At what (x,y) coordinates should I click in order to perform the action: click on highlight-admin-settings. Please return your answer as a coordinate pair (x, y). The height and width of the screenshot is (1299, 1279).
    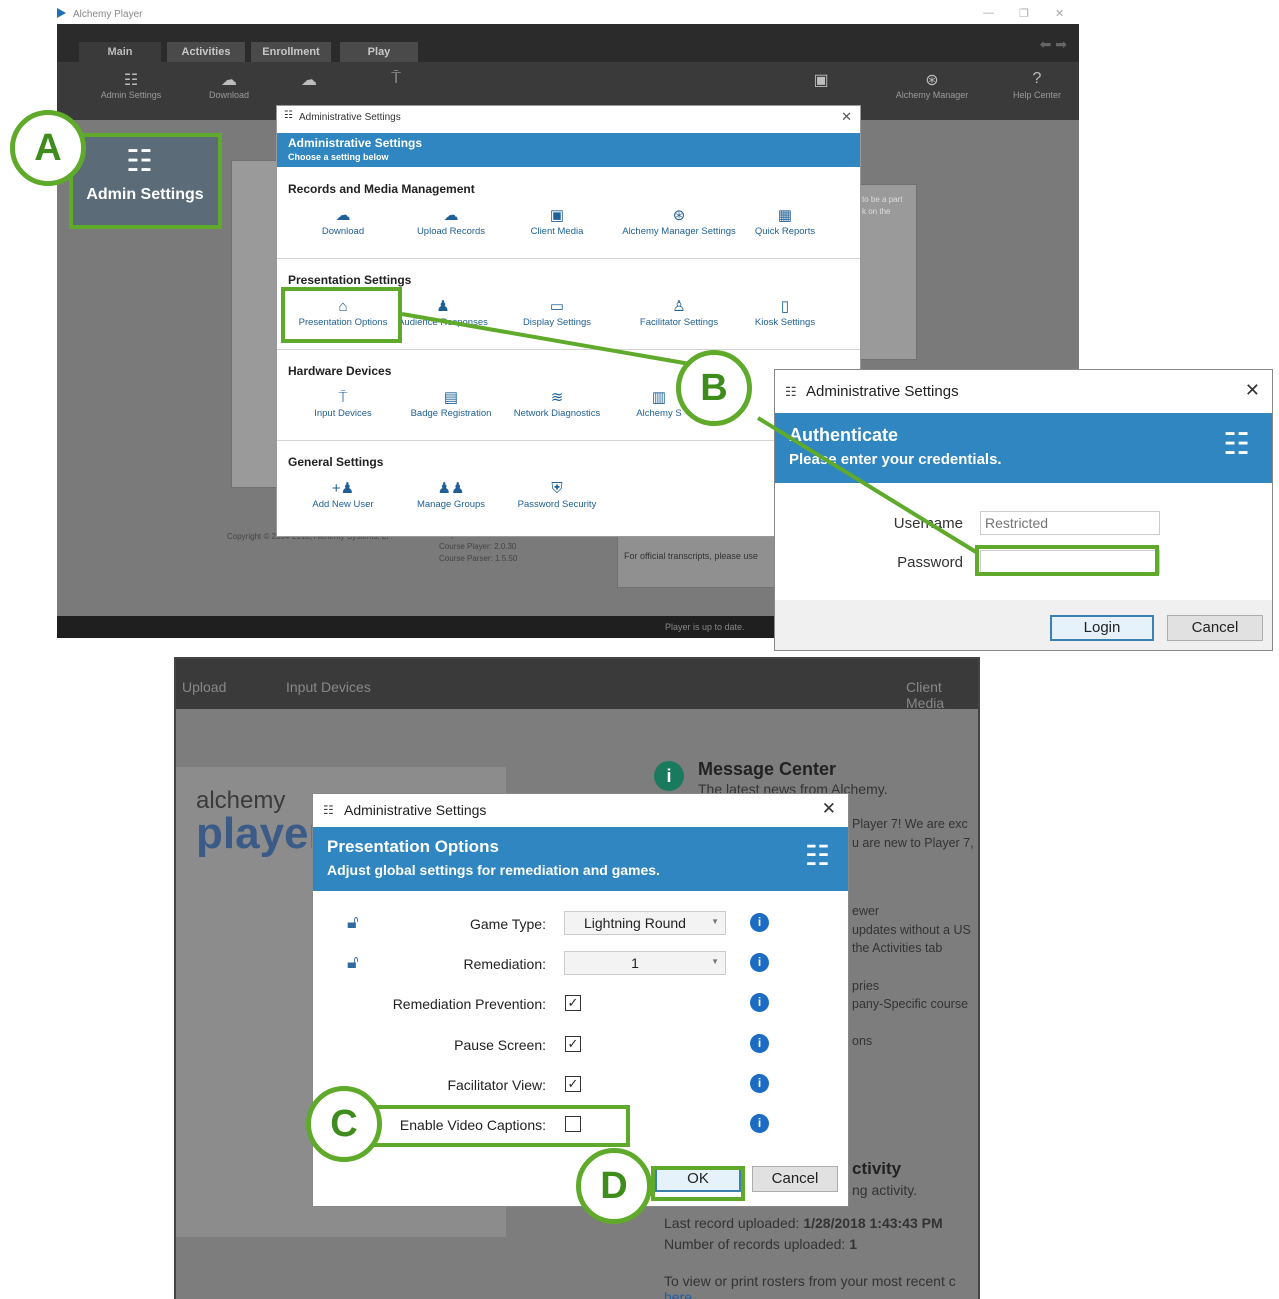
    Looking at the image, I should click on (145, 181).